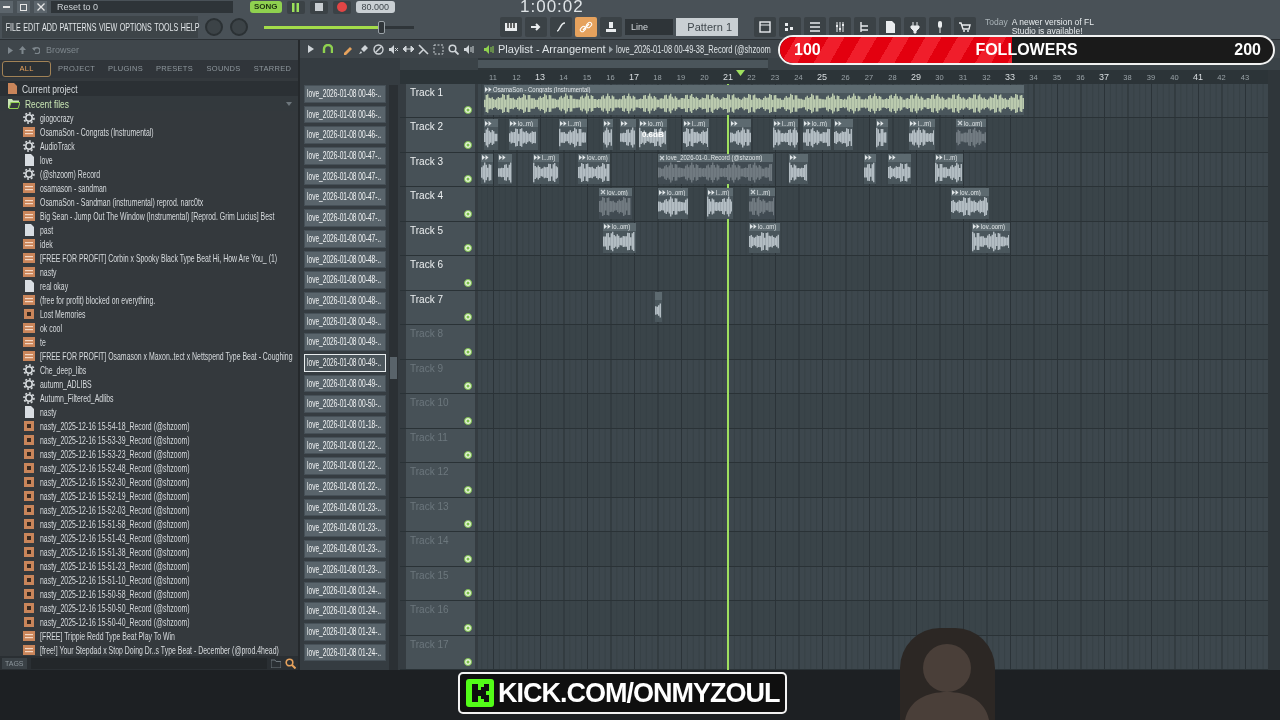 This screenshot has height=720, width=1280. I want to click on browser-item: Lost Memories, so click(149, 314).